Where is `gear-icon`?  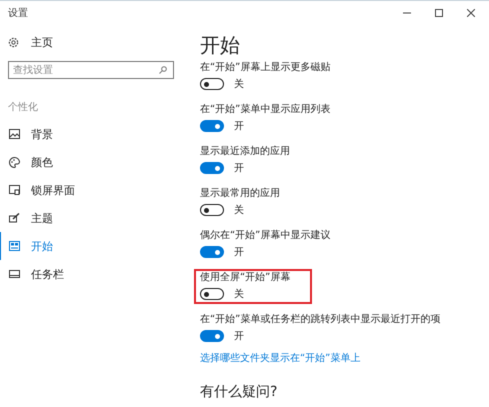
gear-icon is located at coordinates (13, 42).